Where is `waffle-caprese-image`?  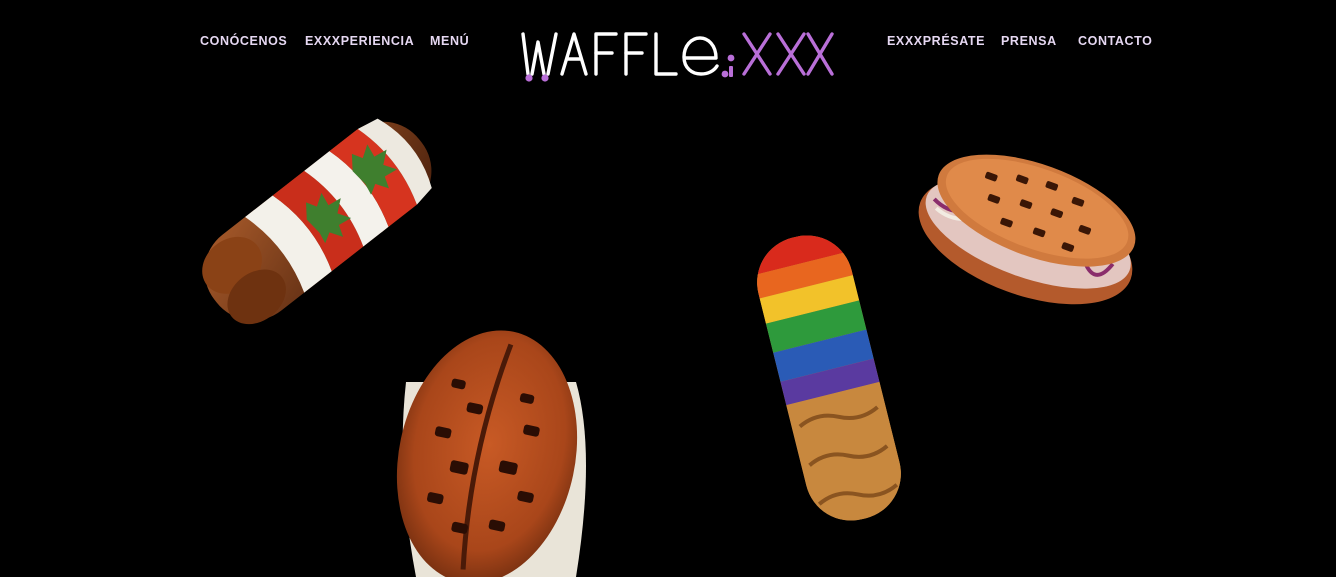
waffle-caprese-image is located at coordinates (317, 221).